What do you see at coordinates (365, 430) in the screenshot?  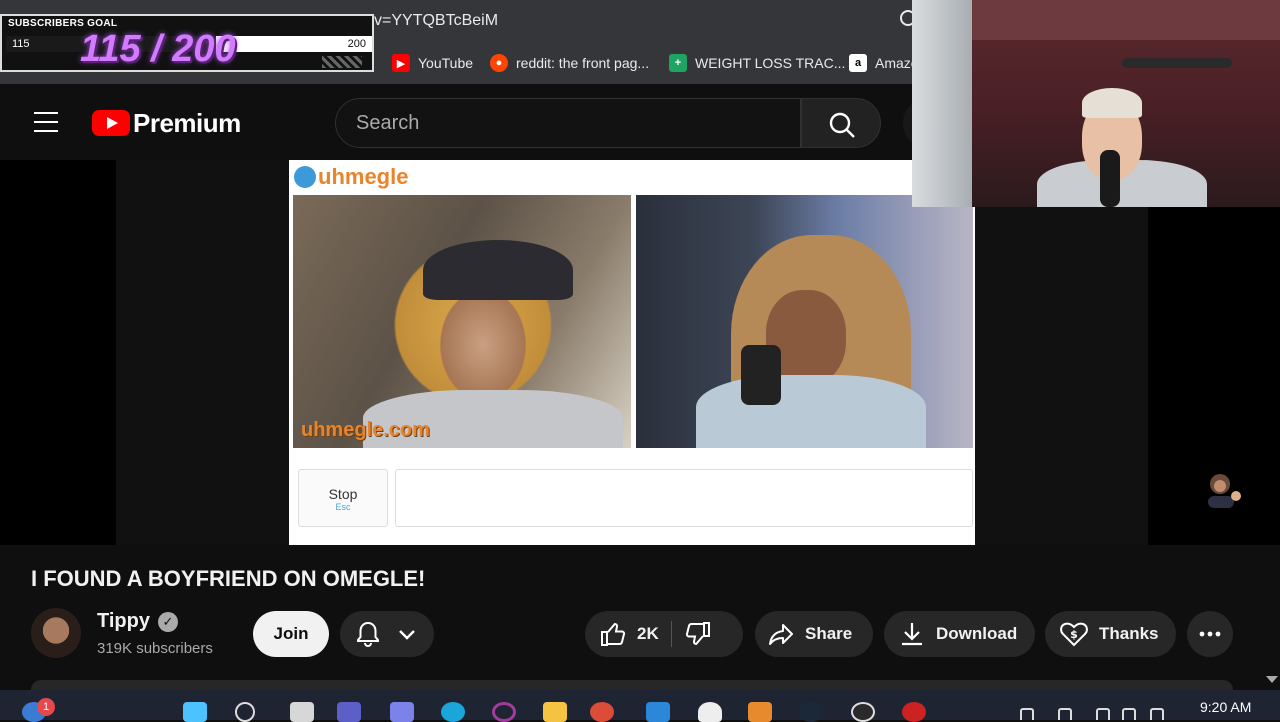 I see `uhmegle-watermark: uhmegle.com` at bounding box center [365, 430].